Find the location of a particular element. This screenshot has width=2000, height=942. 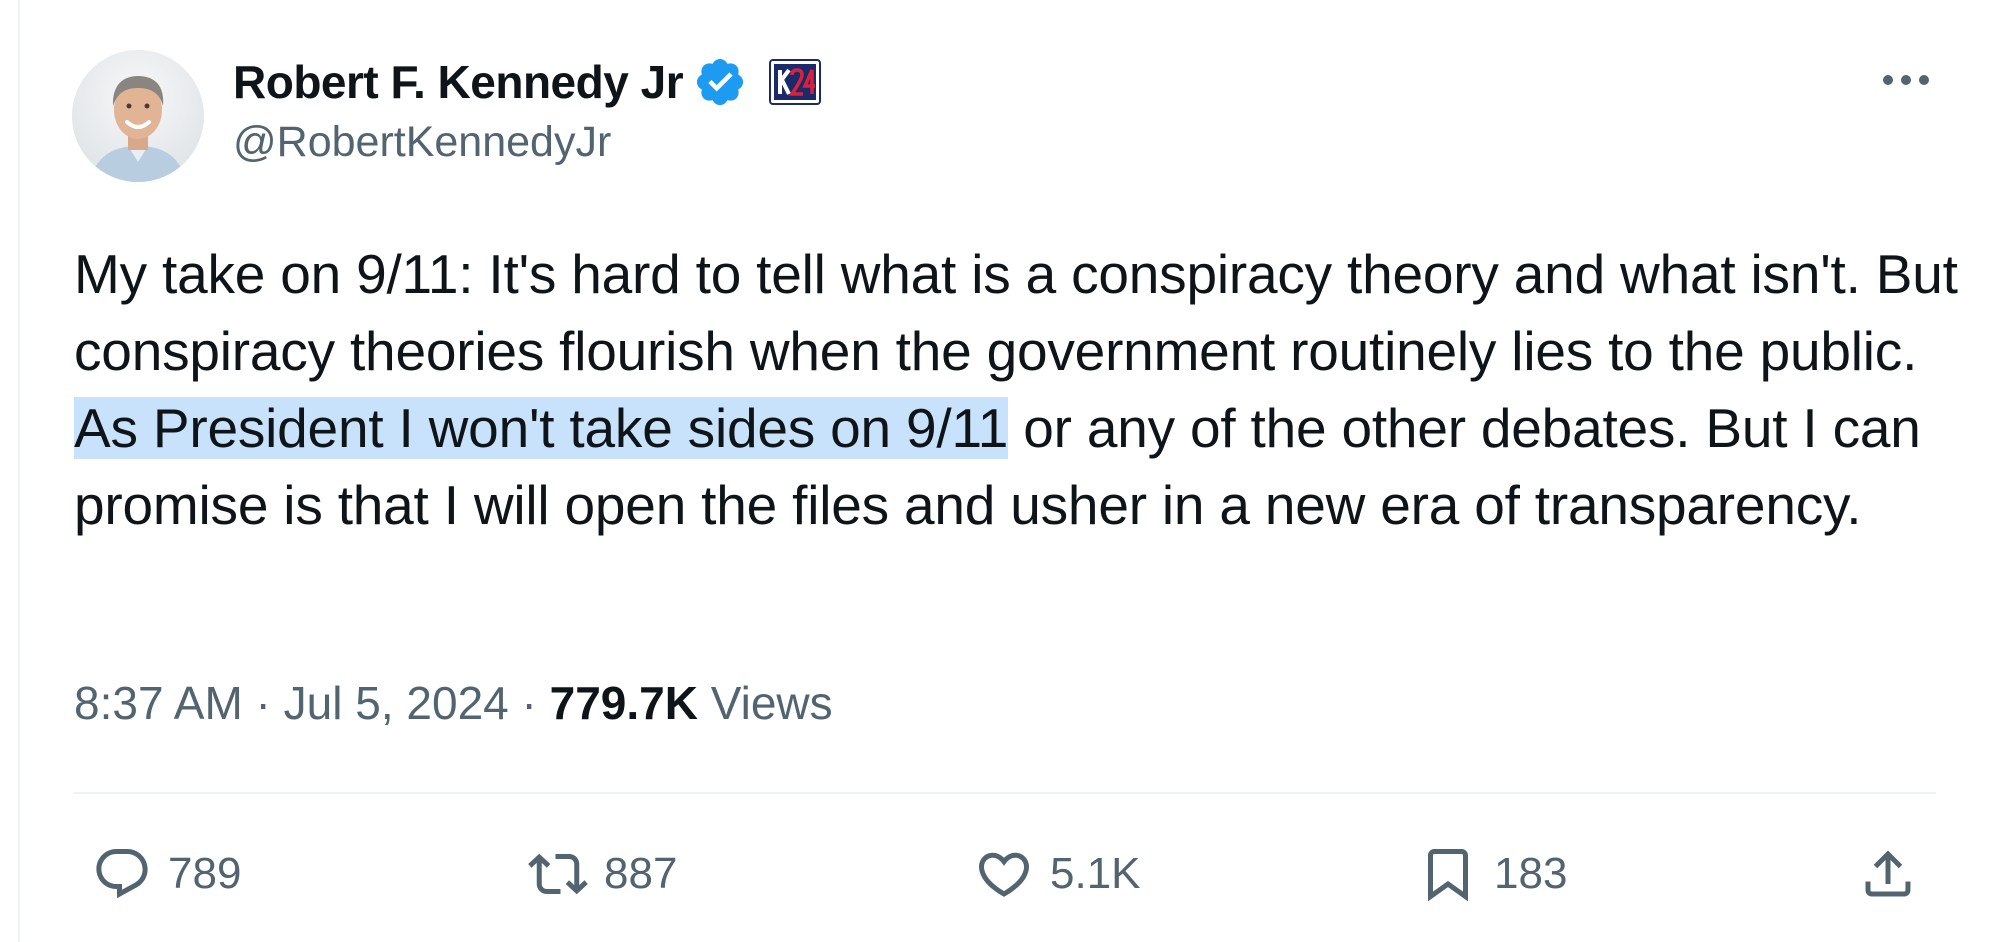

verified-badge-icon is located at coordinates (720, 82).